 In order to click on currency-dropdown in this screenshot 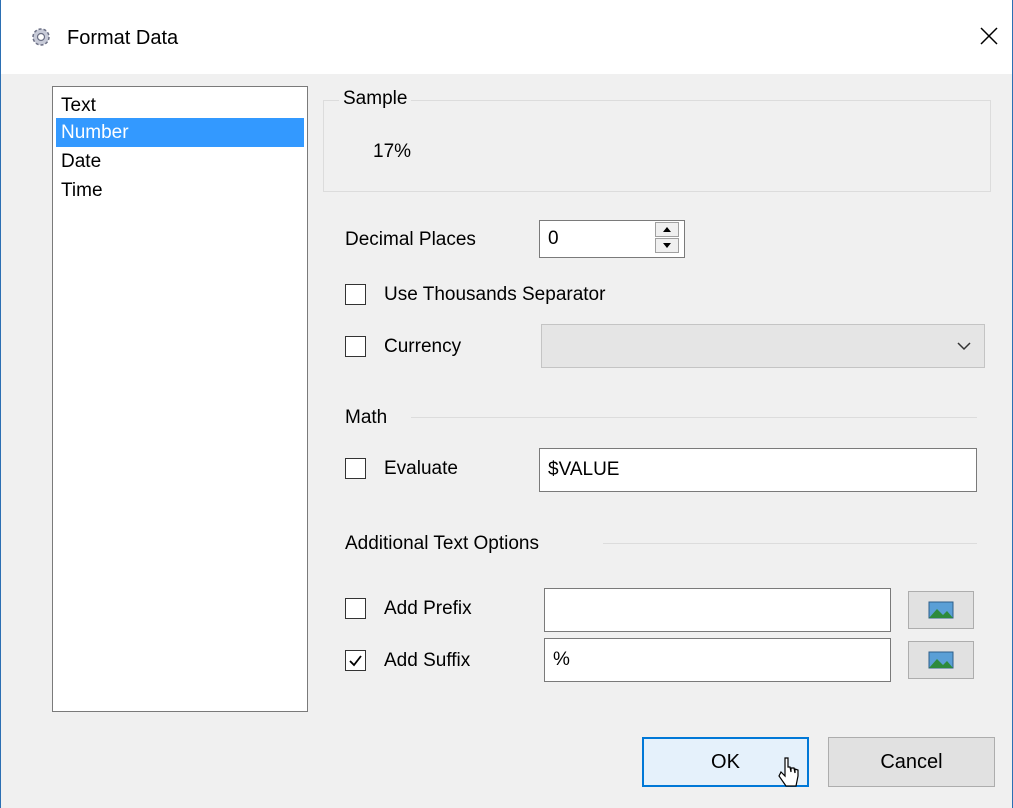, I will do `click(763, 346)`.